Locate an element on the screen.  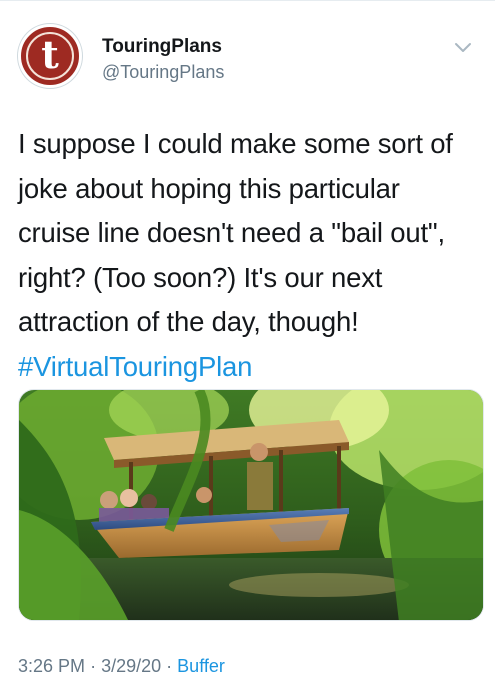
tweet-text-line: cruise line doesn't need a "bail out", is located at coordinates (231, 232).